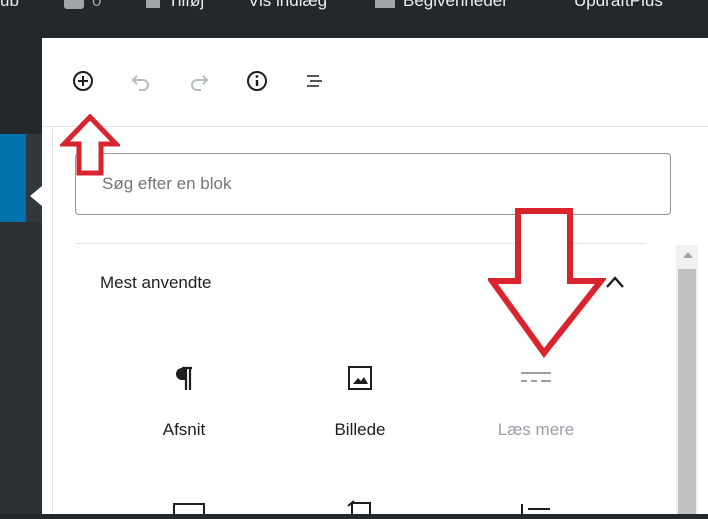  I want to click on admin-bar-new: Tilføj, so click(175, 5).